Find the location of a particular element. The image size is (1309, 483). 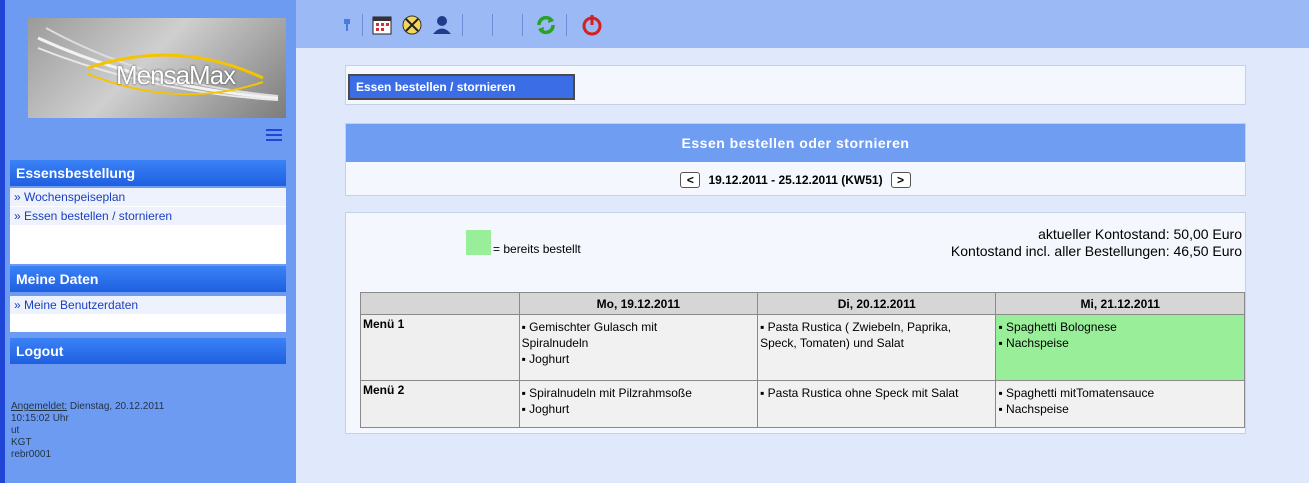

day-header: Mo, 19.12.2011 is located at coordinates (638, 303).